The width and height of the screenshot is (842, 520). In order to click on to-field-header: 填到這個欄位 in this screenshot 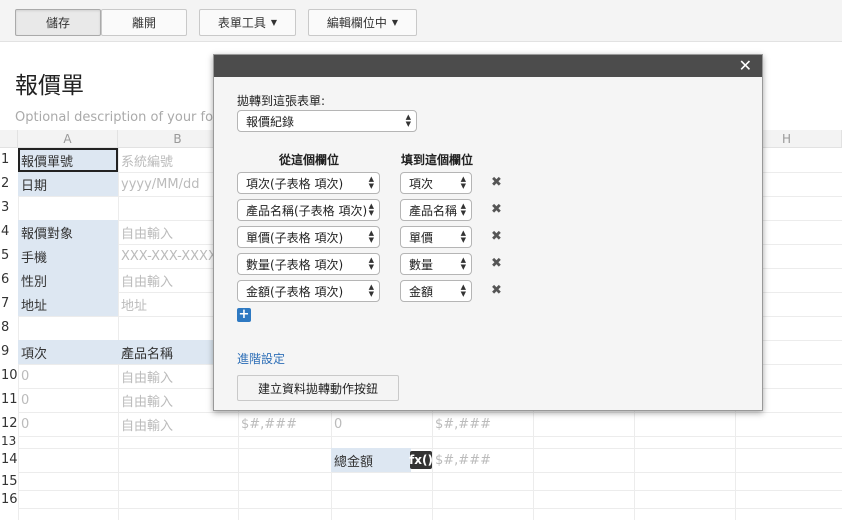, I will do `click(437, 160)`.